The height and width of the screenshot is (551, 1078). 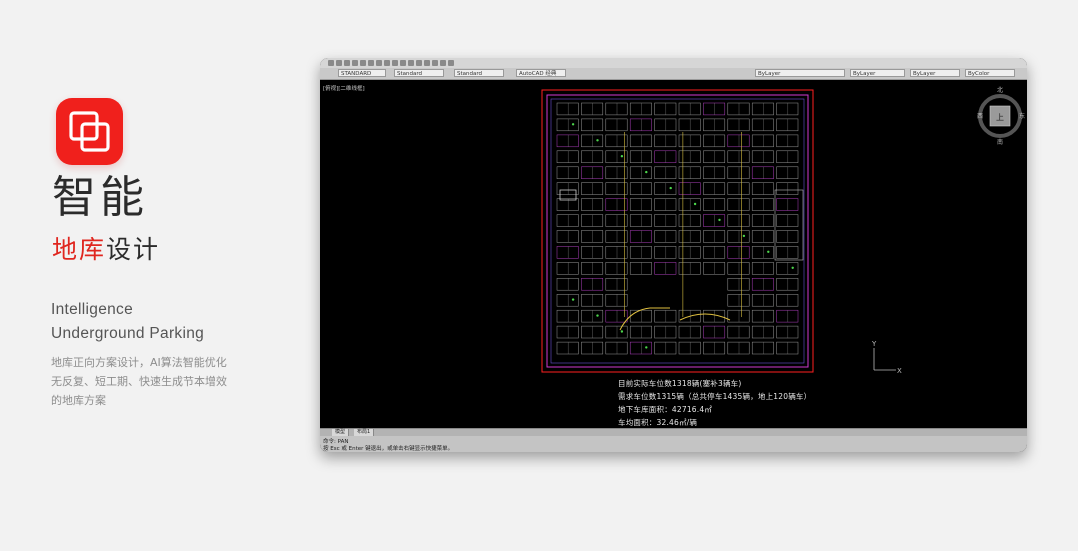 What do you see at coordinates (100, 197) in the screenshot?
I see `page-title: 智能` at bounding box center [100, 197].